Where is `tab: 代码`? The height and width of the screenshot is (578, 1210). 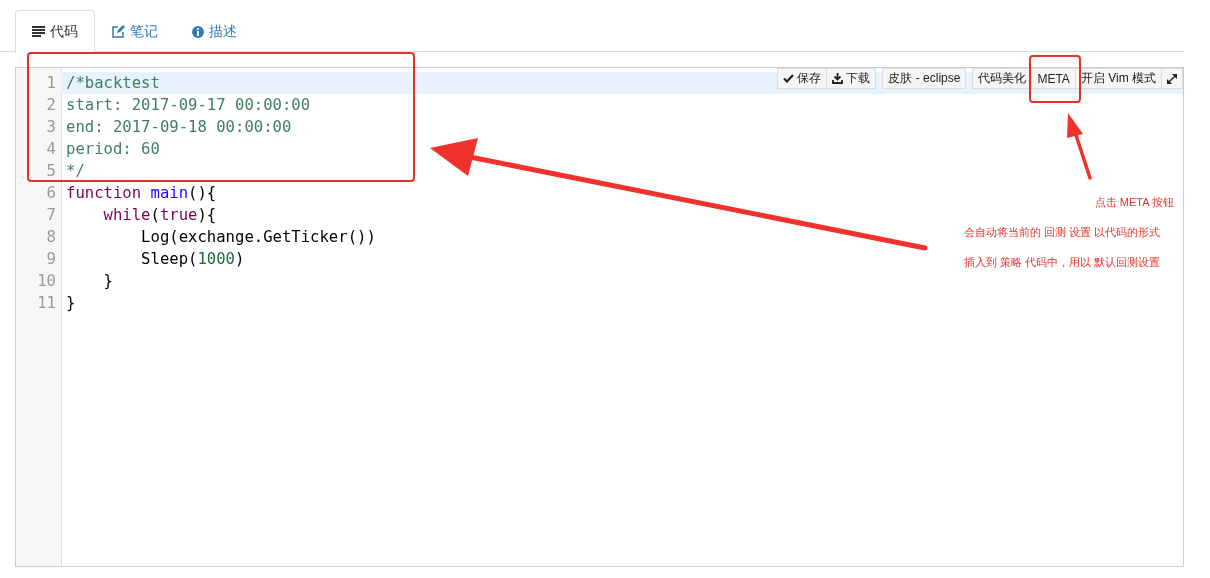 tab: 代码 is located at coordinates (55, 31).